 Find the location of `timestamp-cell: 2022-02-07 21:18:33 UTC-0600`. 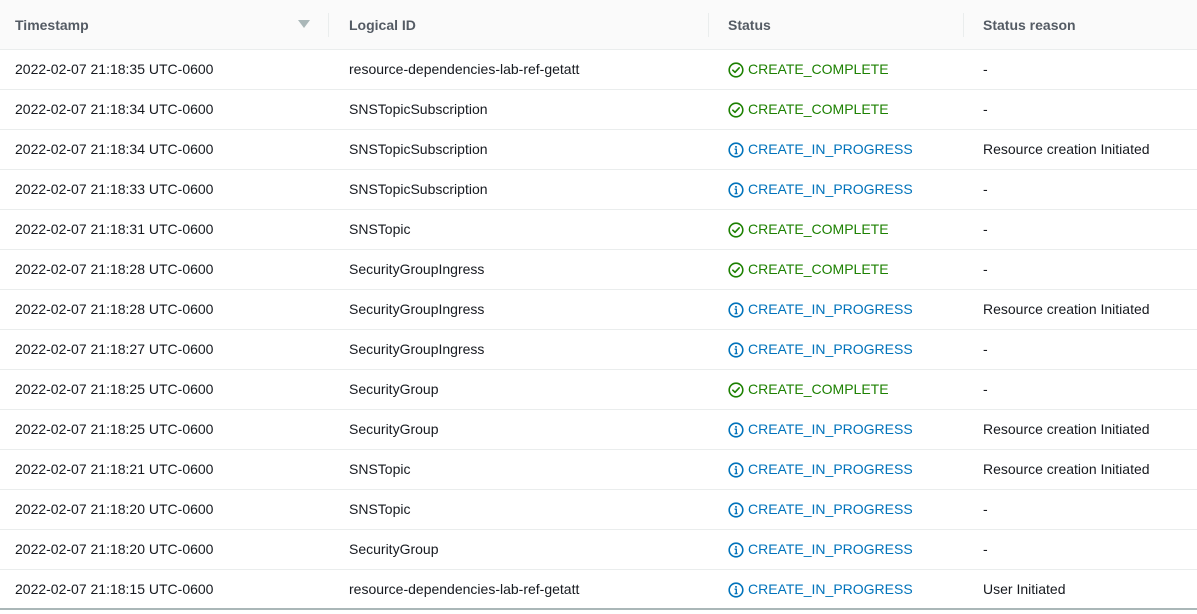

timestamp-cell: 2022-02-07 21:18:33 UTC-0600 is located at coordinates (114, 189).